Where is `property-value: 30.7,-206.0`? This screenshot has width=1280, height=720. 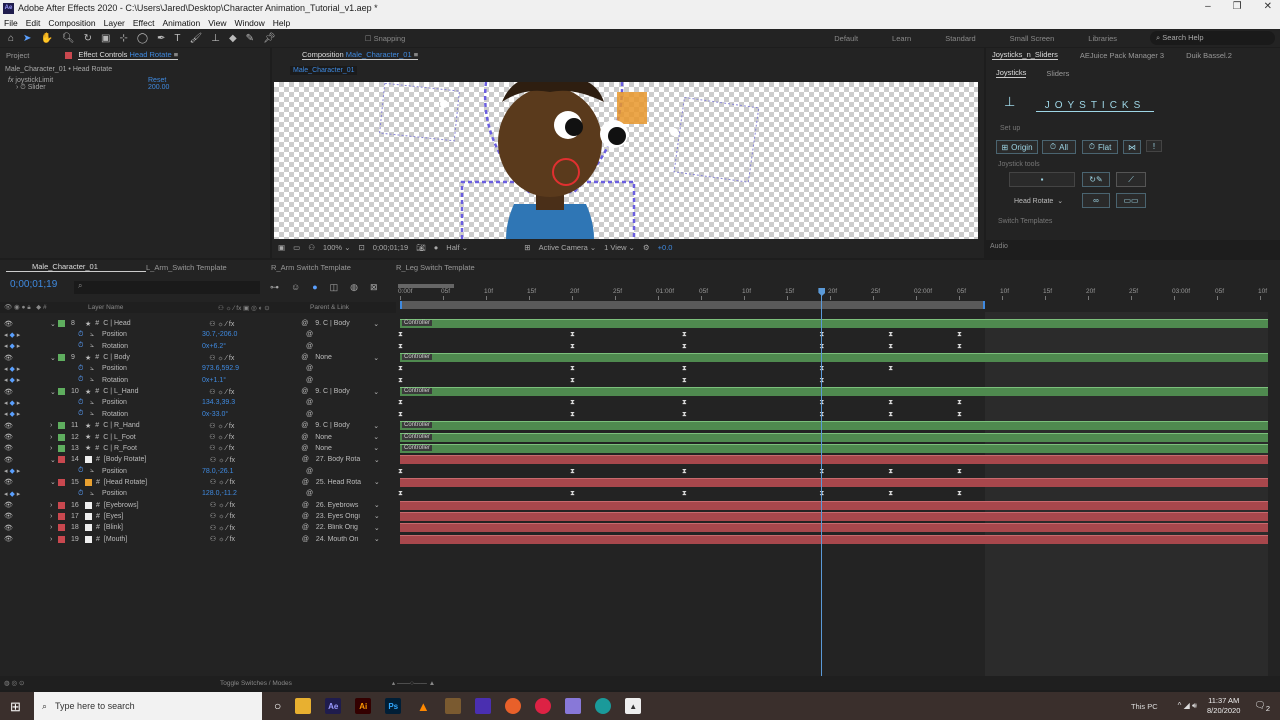 property-value: 30.7,-206.0 is located at coordinates (254, 334).